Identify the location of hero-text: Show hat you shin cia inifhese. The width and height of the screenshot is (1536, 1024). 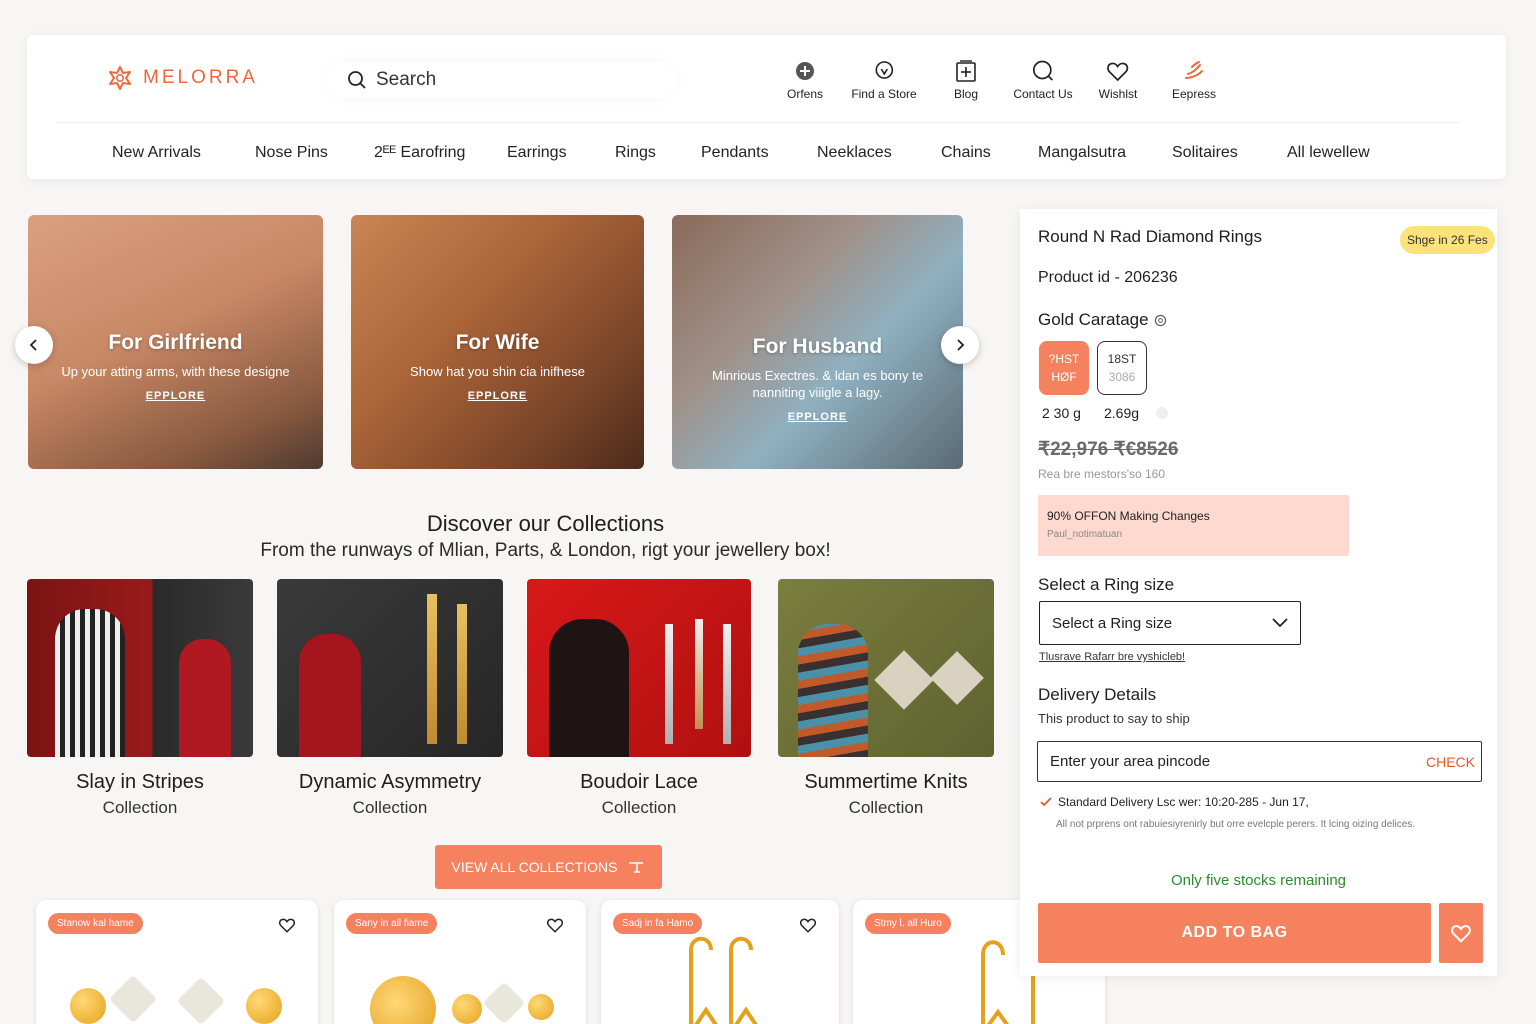
(497, 371).